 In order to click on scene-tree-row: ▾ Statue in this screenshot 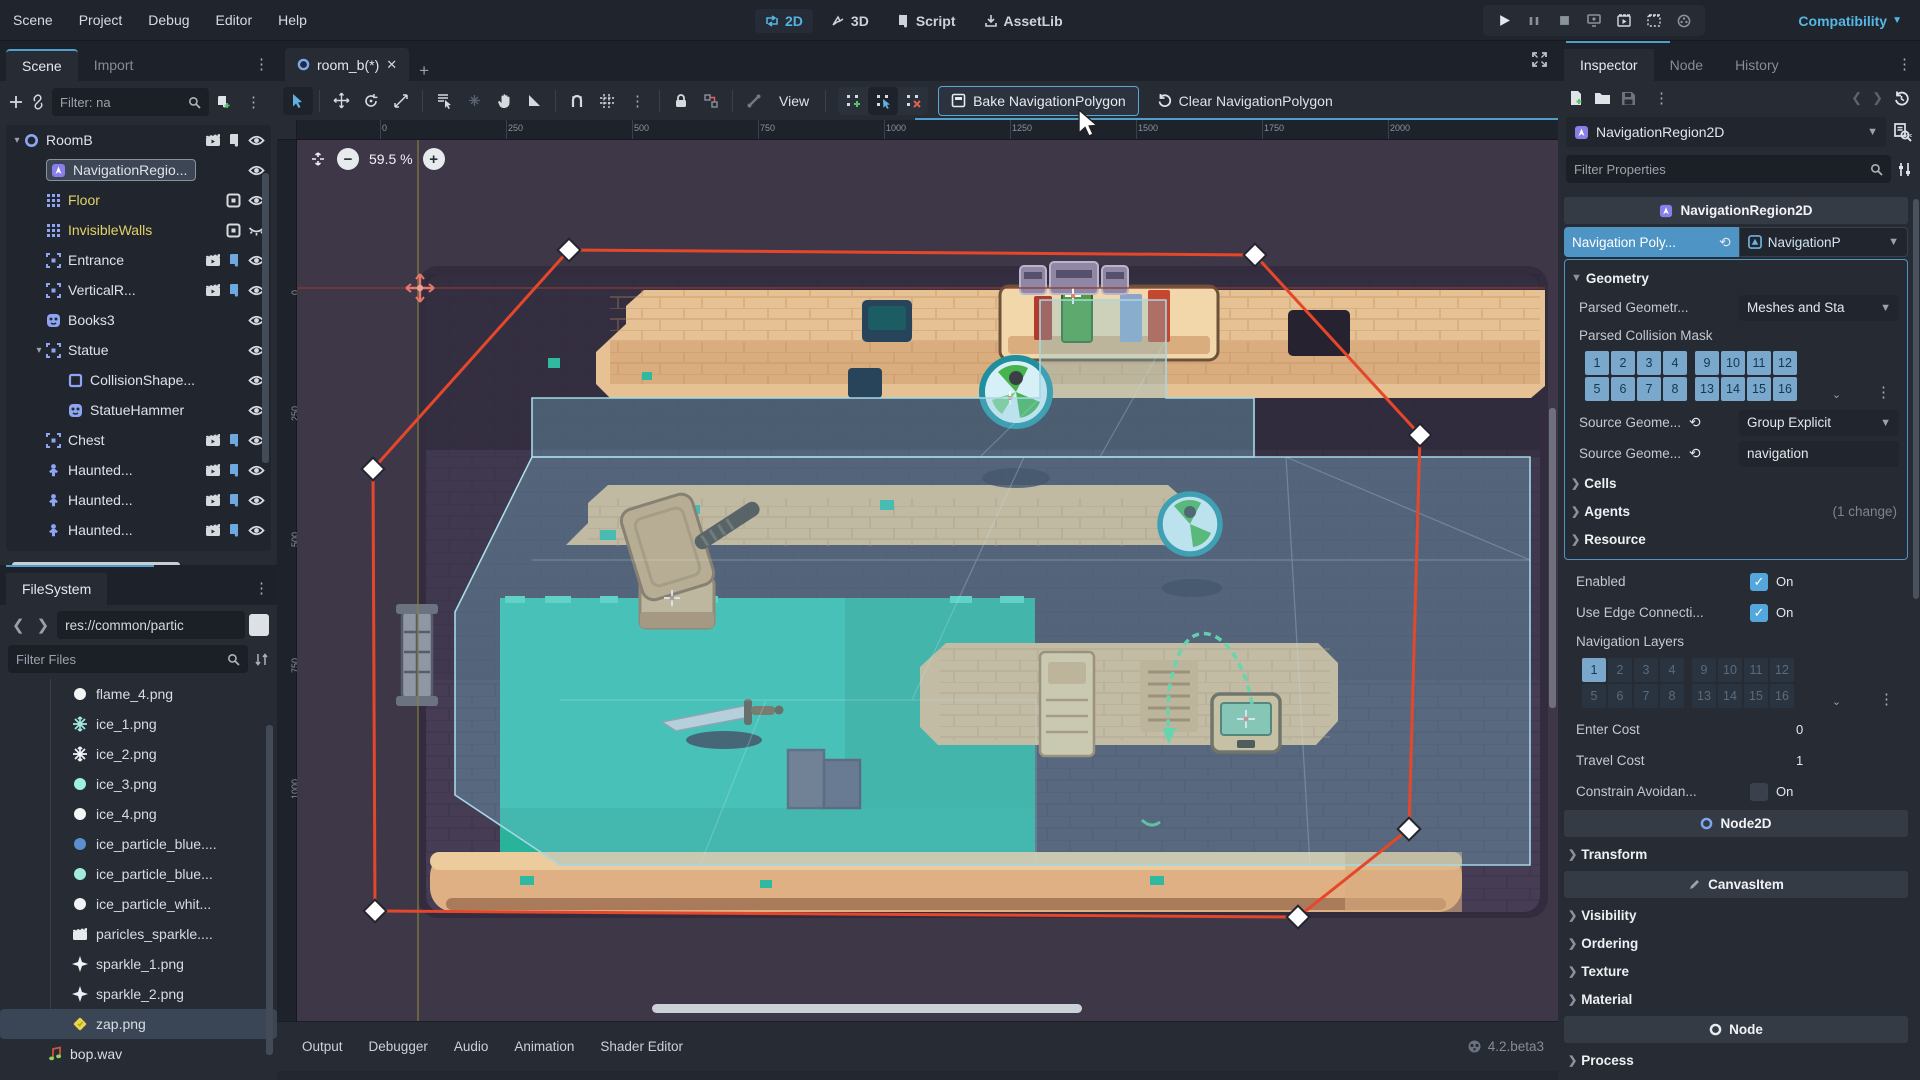, I will do `click(138, 350)`.